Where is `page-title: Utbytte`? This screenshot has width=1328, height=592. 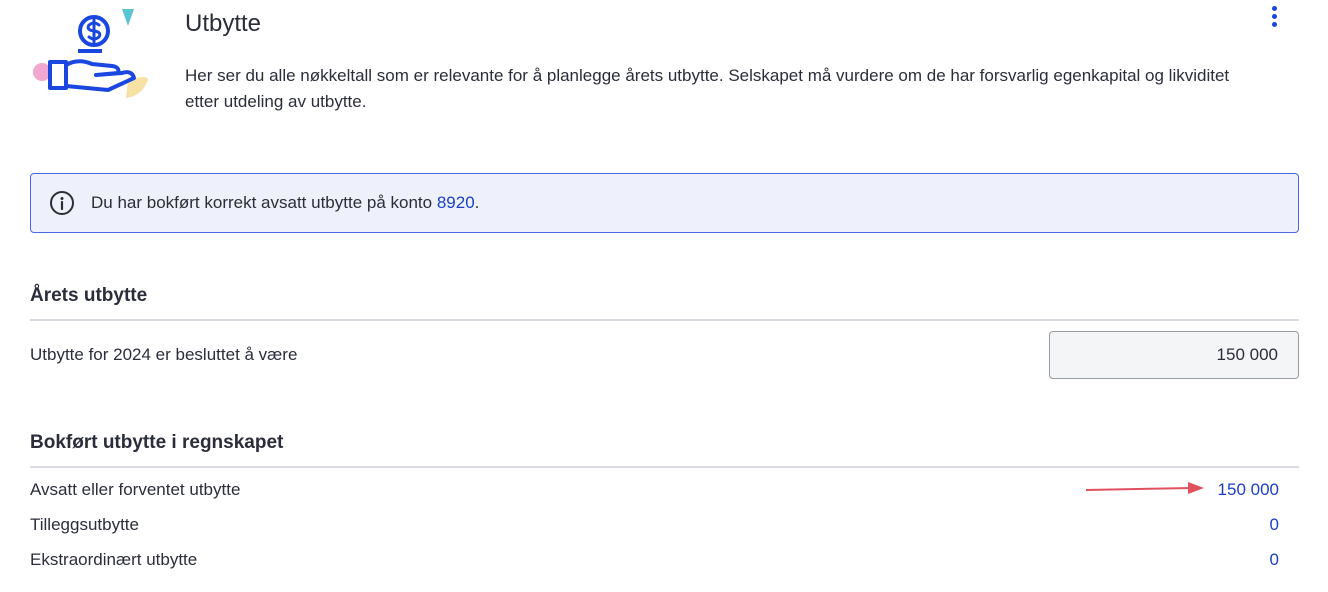 page-title: Utbytte is located at coordinates (223, 23).